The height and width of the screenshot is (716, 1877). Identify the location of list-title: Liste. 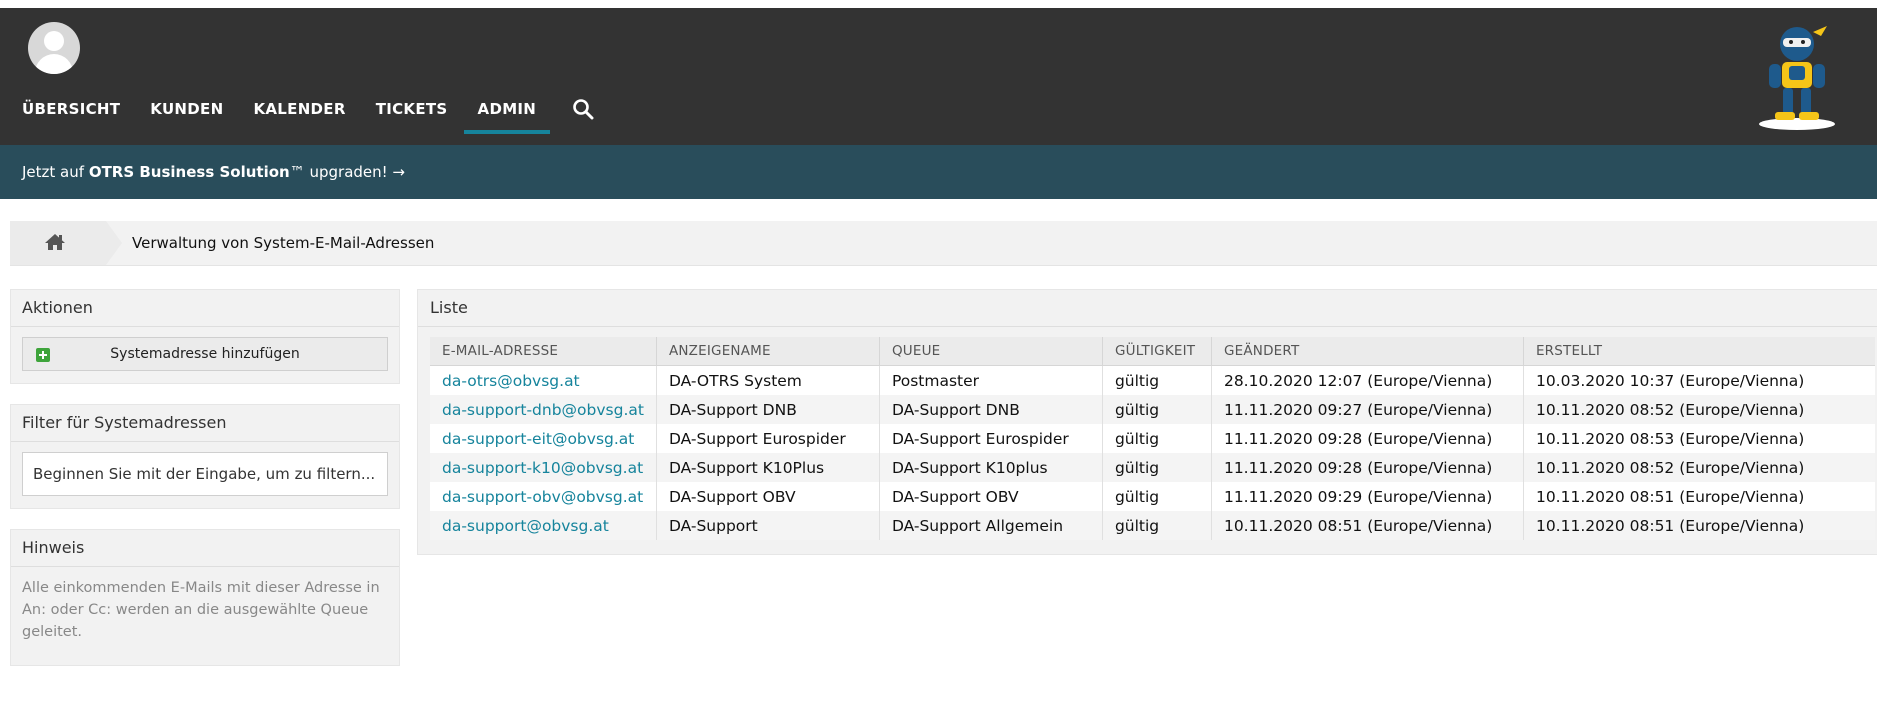
(1147, 308).